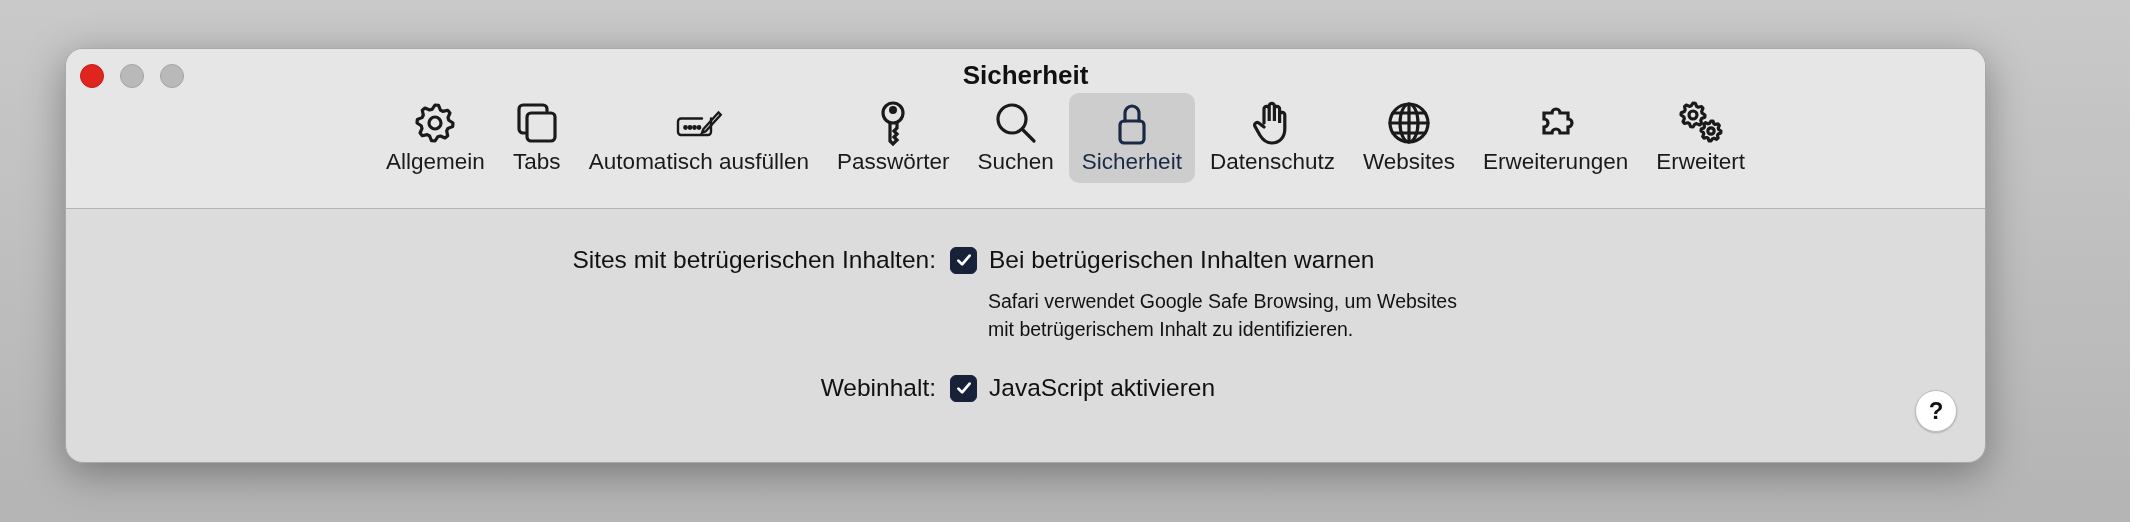 This screenshot has height=522, width=2130. Describe the element at coordinates (1556, 138) in the screenshot. I see `toolbar-tab: Erweiterungen` at that location.